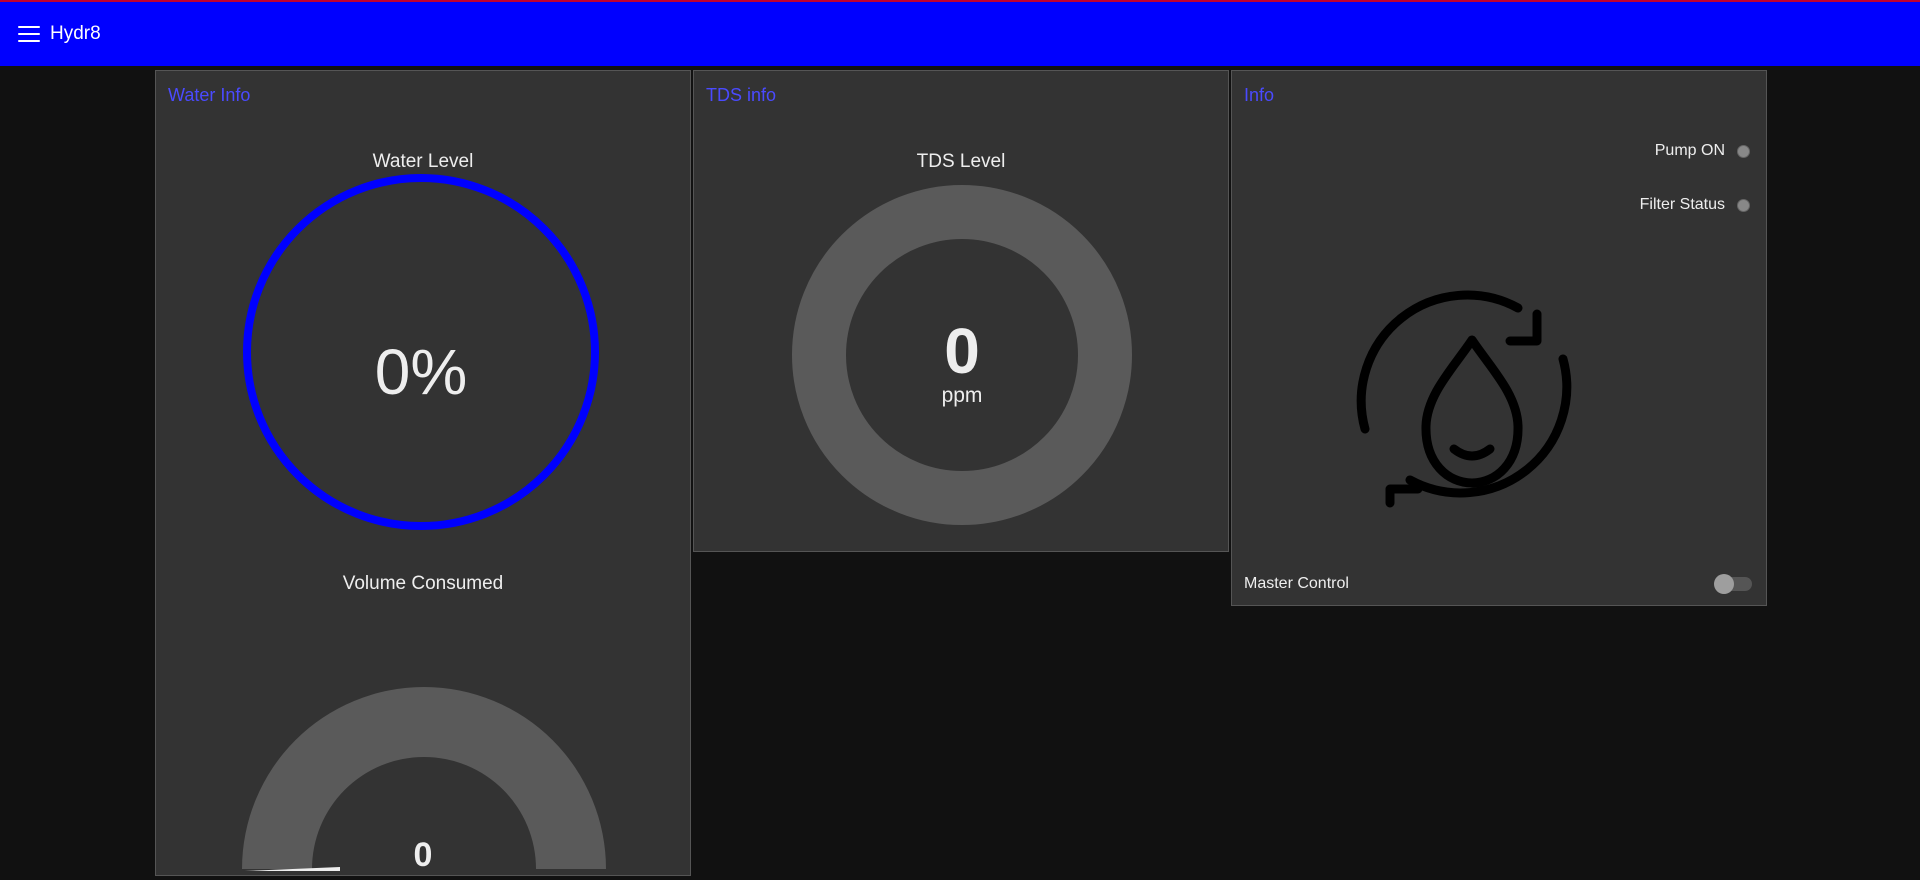  I want to click on volume-gauge: 0 ml 0 10000, so click(424, 779).